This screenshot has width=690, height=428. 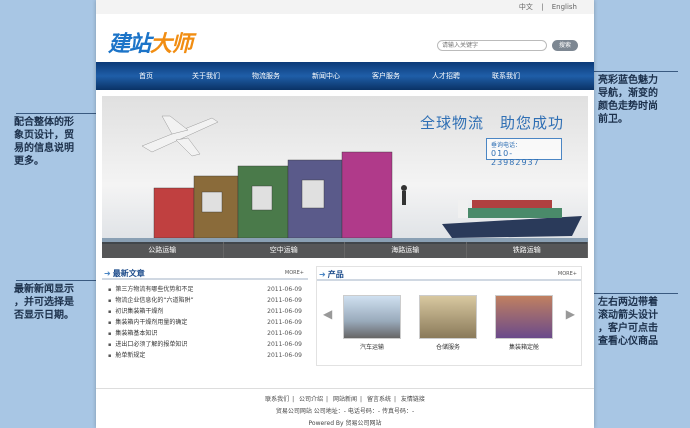 I want to click on footer-powered-by: Powered By 贸易公司网站, so click(x=345, y=423).